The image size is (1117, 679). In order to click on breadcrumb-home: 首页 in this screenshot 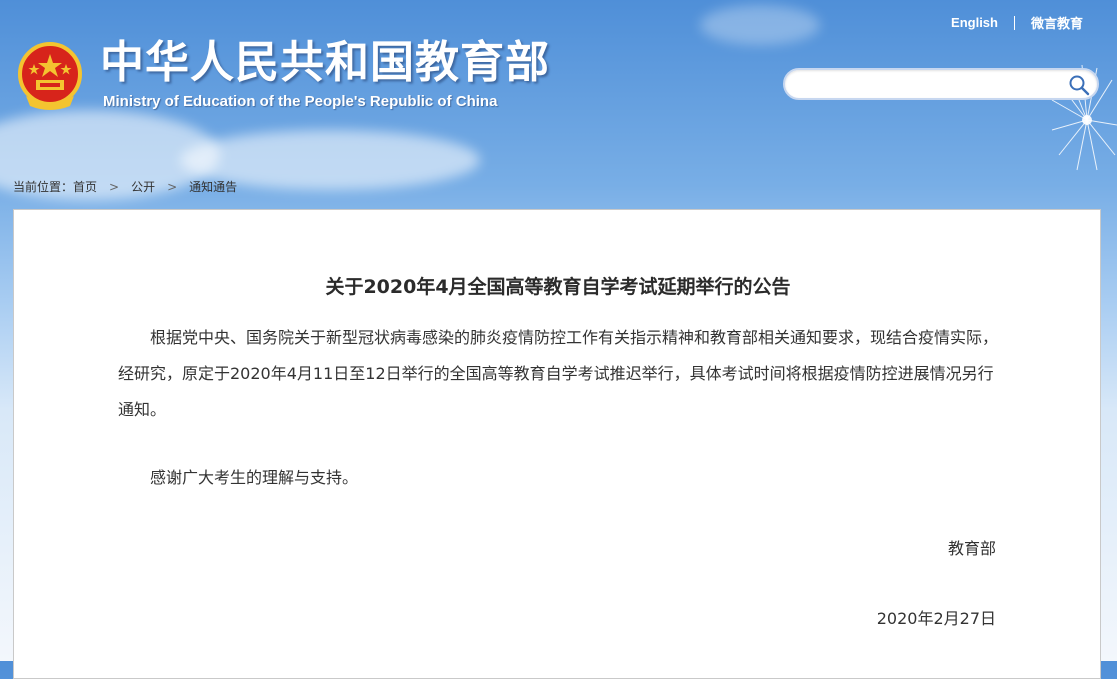, I will do `click(85, 187)`.